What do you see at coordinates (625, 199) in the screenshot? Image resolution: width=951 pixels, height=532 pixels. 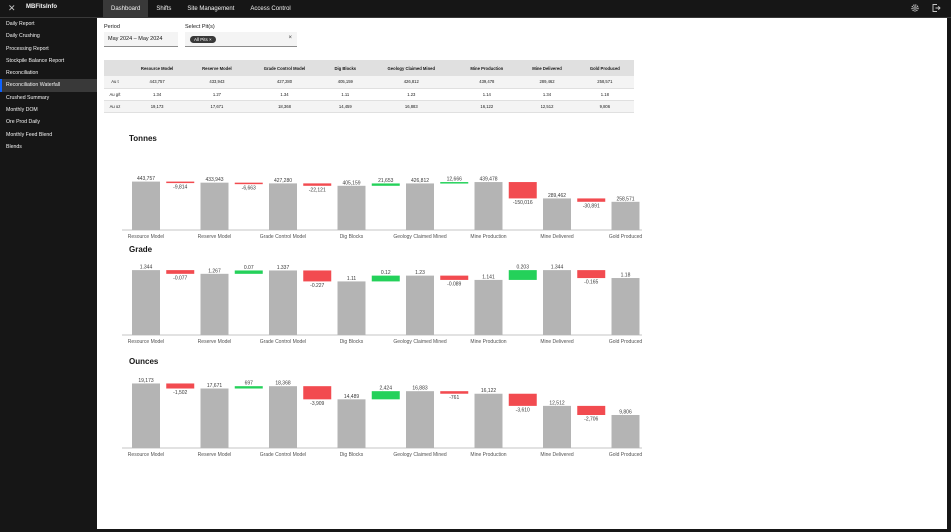 I see `total-data-label: 258,571` at bounding box center [625, 199].